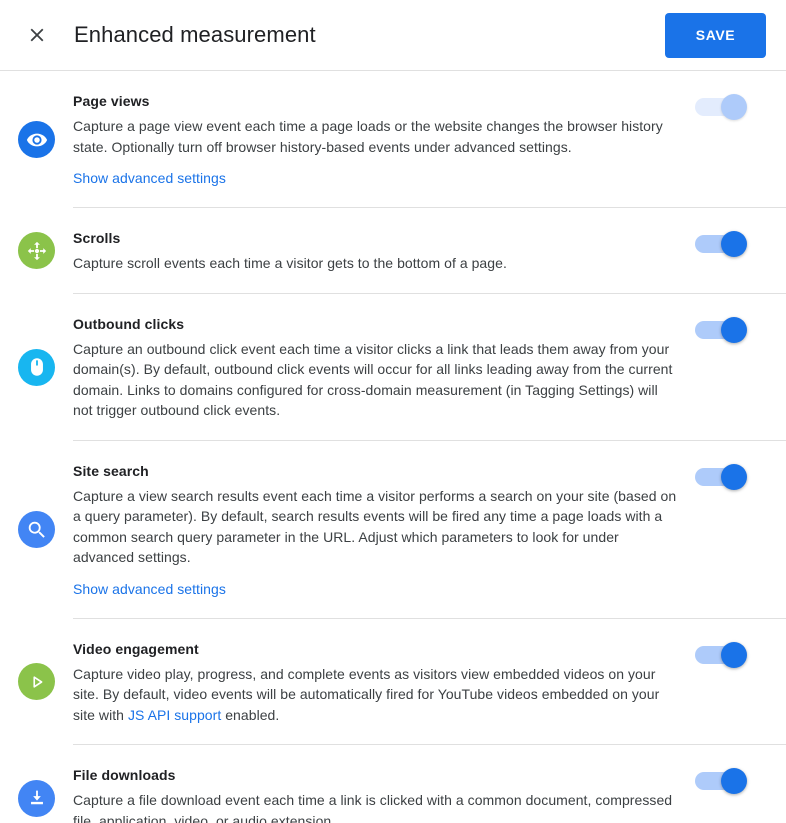 This screenshot has width=786, height=823. I want to click on save-button: SAVE, so click(715, 35).